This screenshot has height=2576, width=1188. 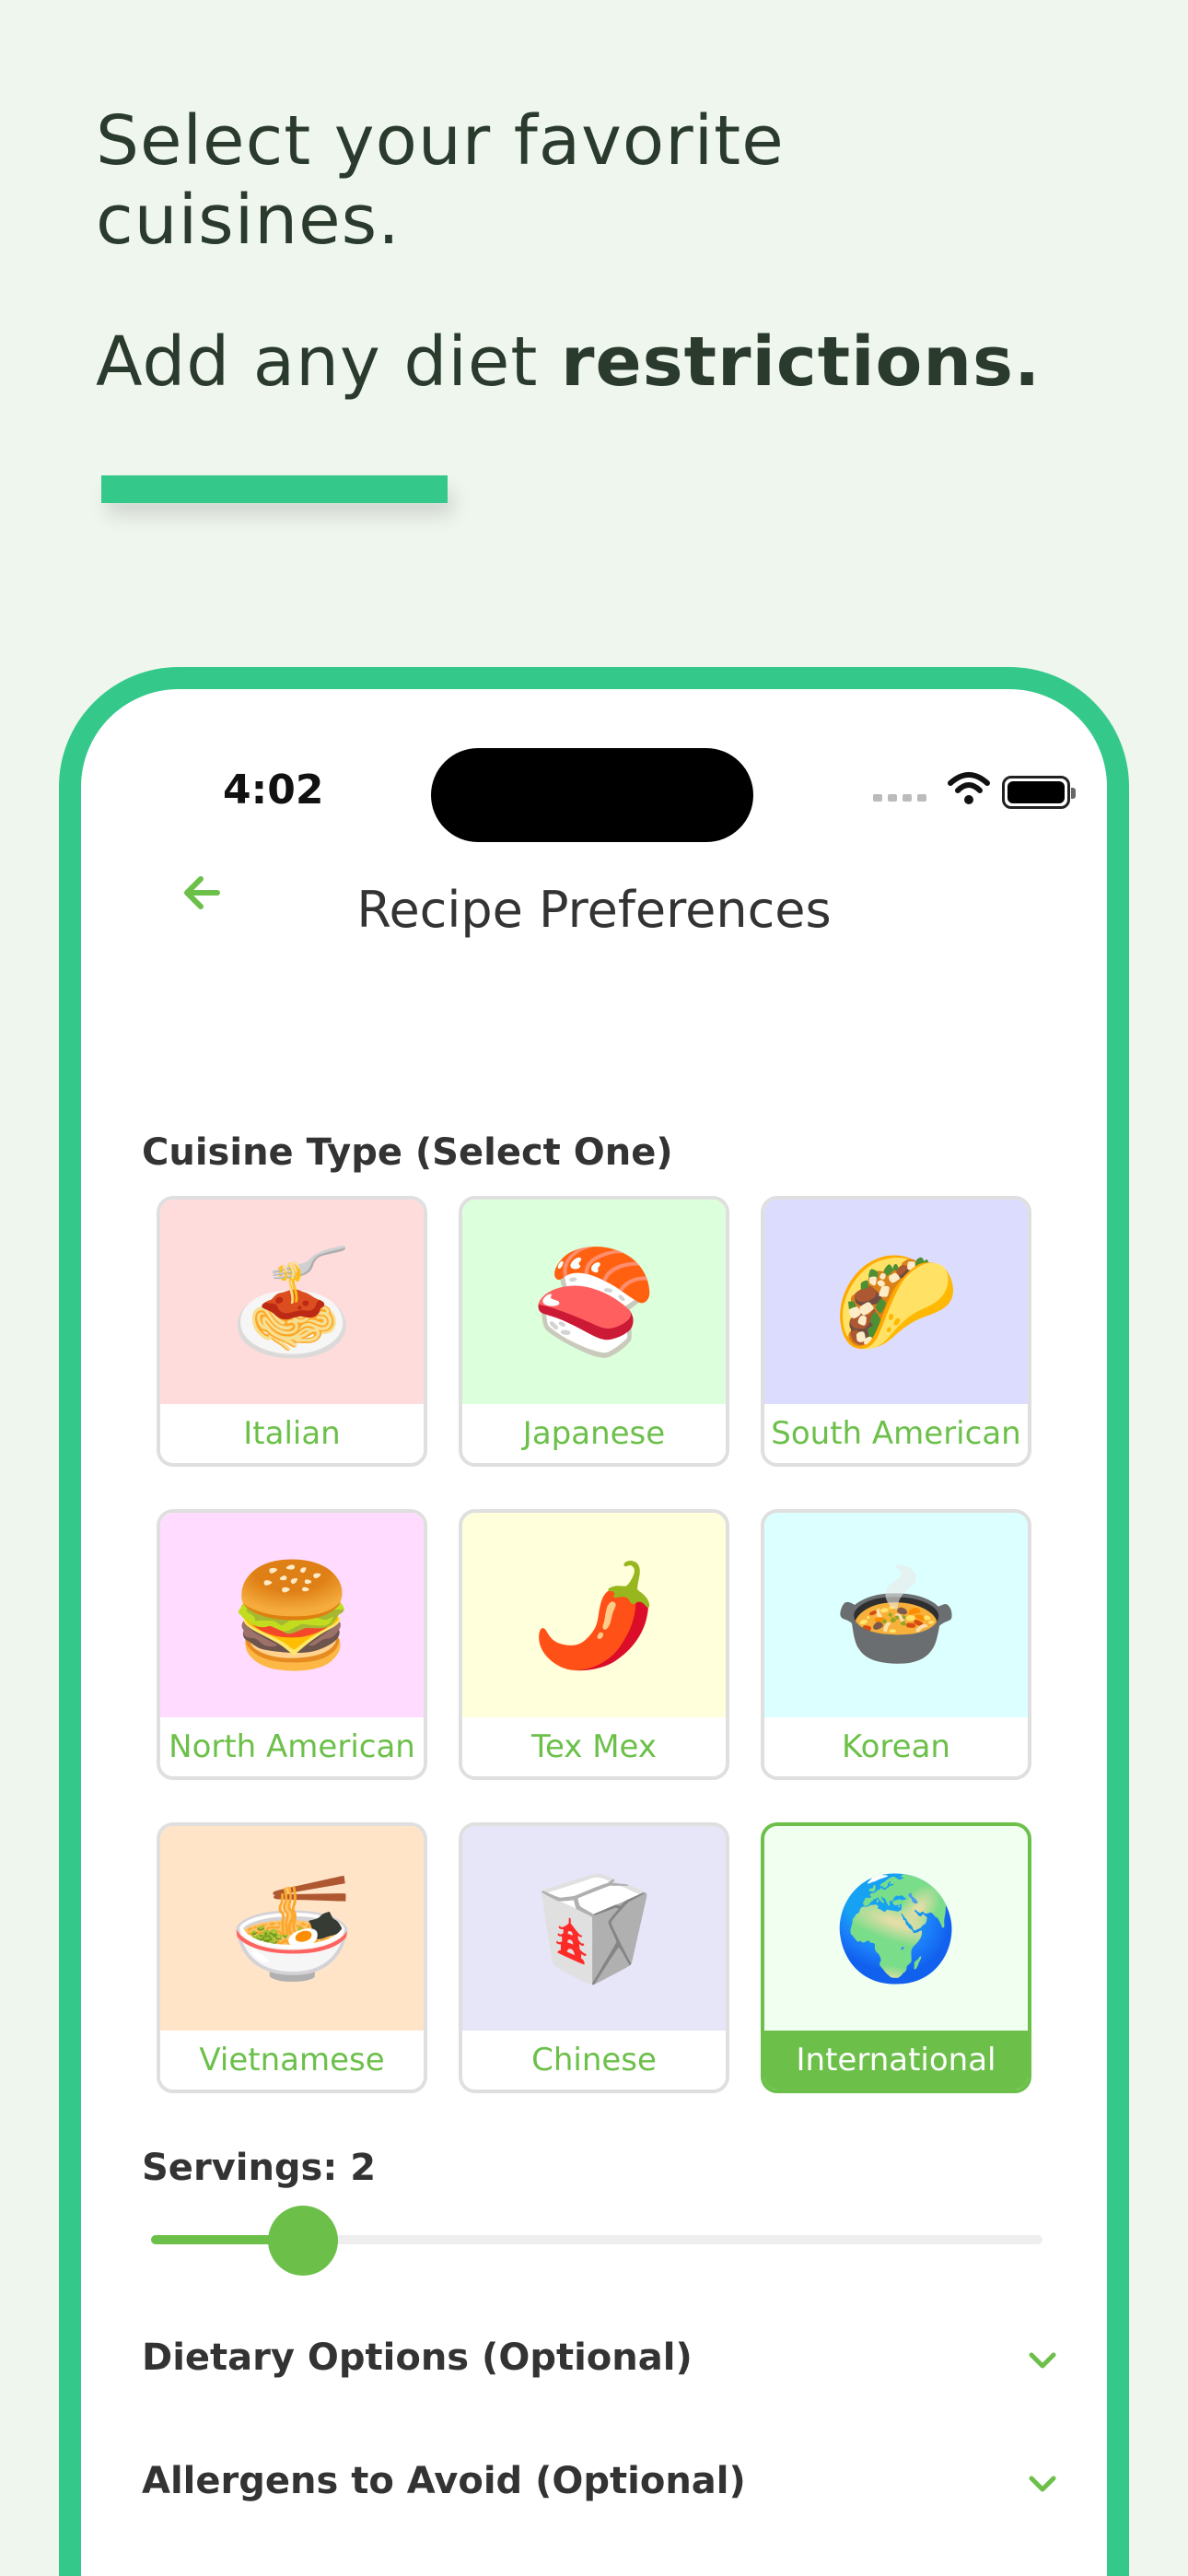 I want to click on allergens-label: Allergens to Avoid (Optional), so click(x=444, y=2481).